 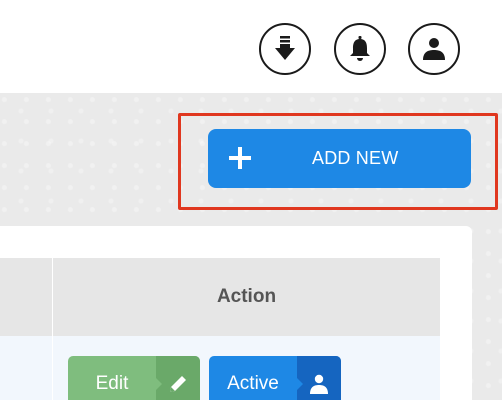 I want to click on plus-icon, so click(x=240, y=158).